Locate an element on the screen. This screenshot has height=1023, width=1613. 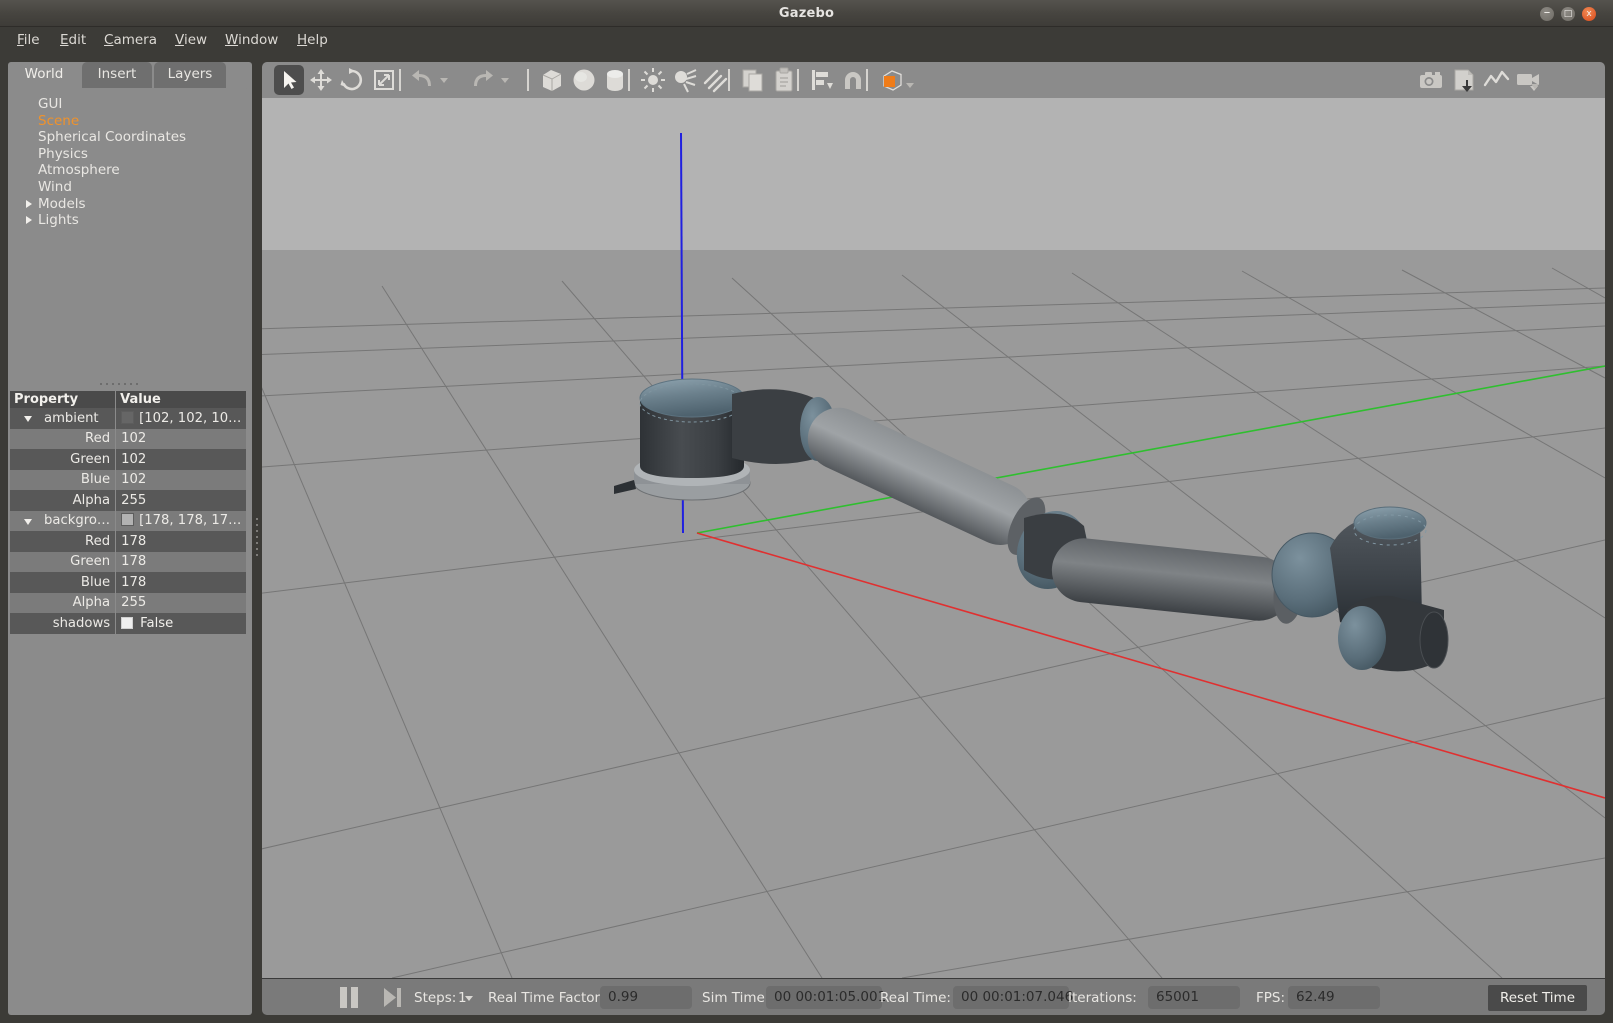
property-row: Blue 102 is located at coordinates (128, 479).